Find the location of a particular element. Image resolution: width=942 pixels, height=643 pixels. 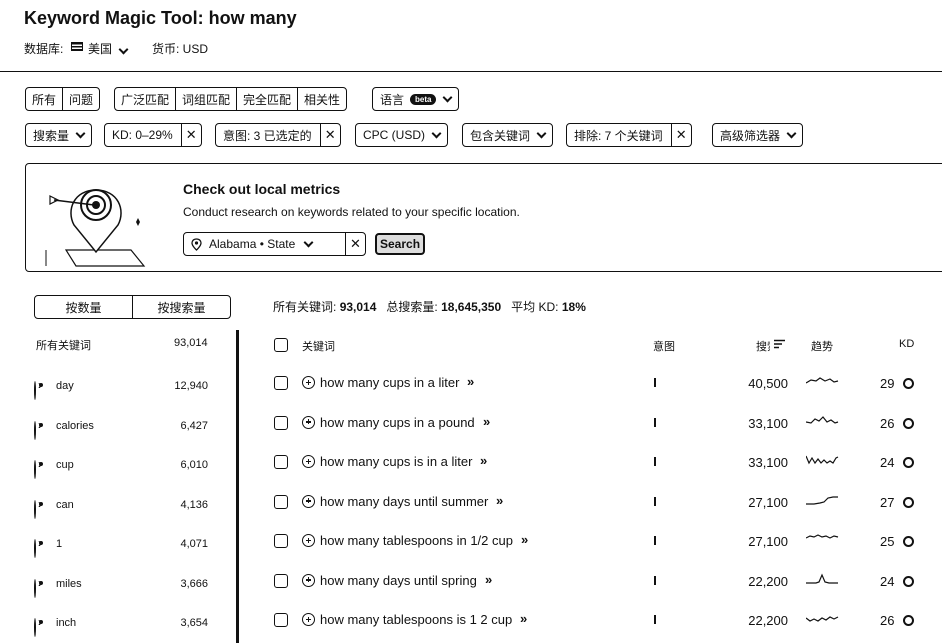

table-row: how many cups in a liter 40,500 29 » is located at coordinates (600, 383).